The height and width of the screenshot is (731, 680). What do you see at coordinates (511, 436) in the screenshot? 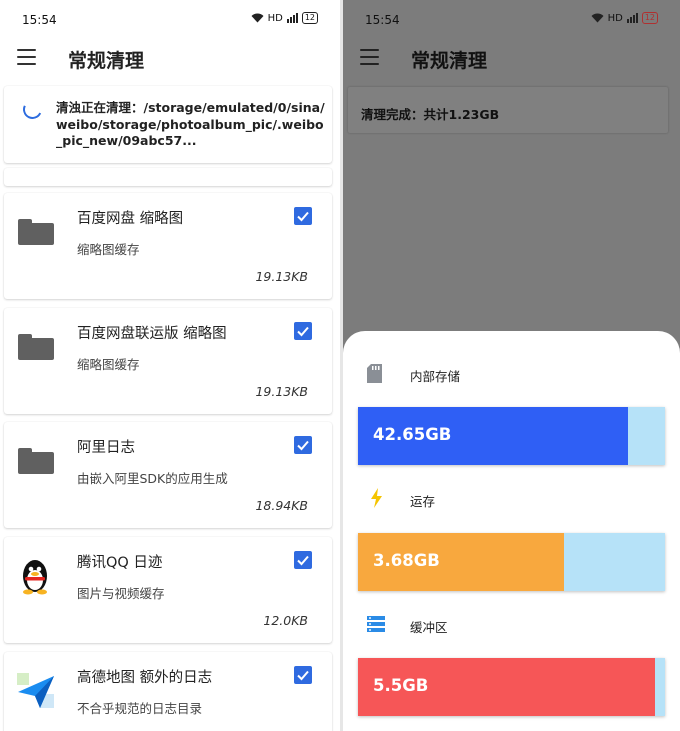
I see `storage-usage-bar: 42.65GB` at bounding box center [511, 436].